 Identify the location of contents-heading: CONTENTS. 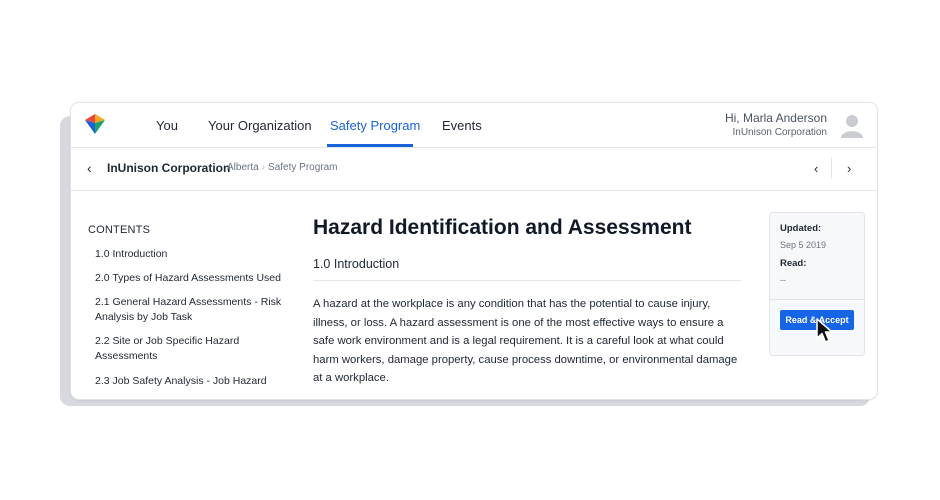
(119, 230).